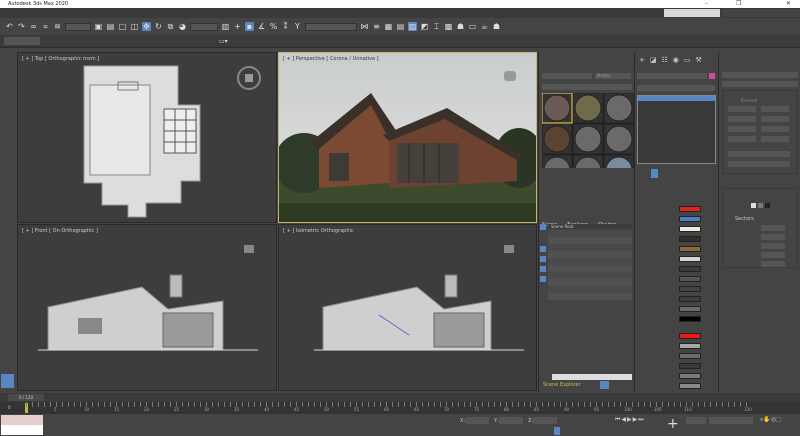 This screenshot has height=436, width=800. Describe the element at coordinates (613, 76) in the screenshot. I see `material-name-field: Mattes` at that location.